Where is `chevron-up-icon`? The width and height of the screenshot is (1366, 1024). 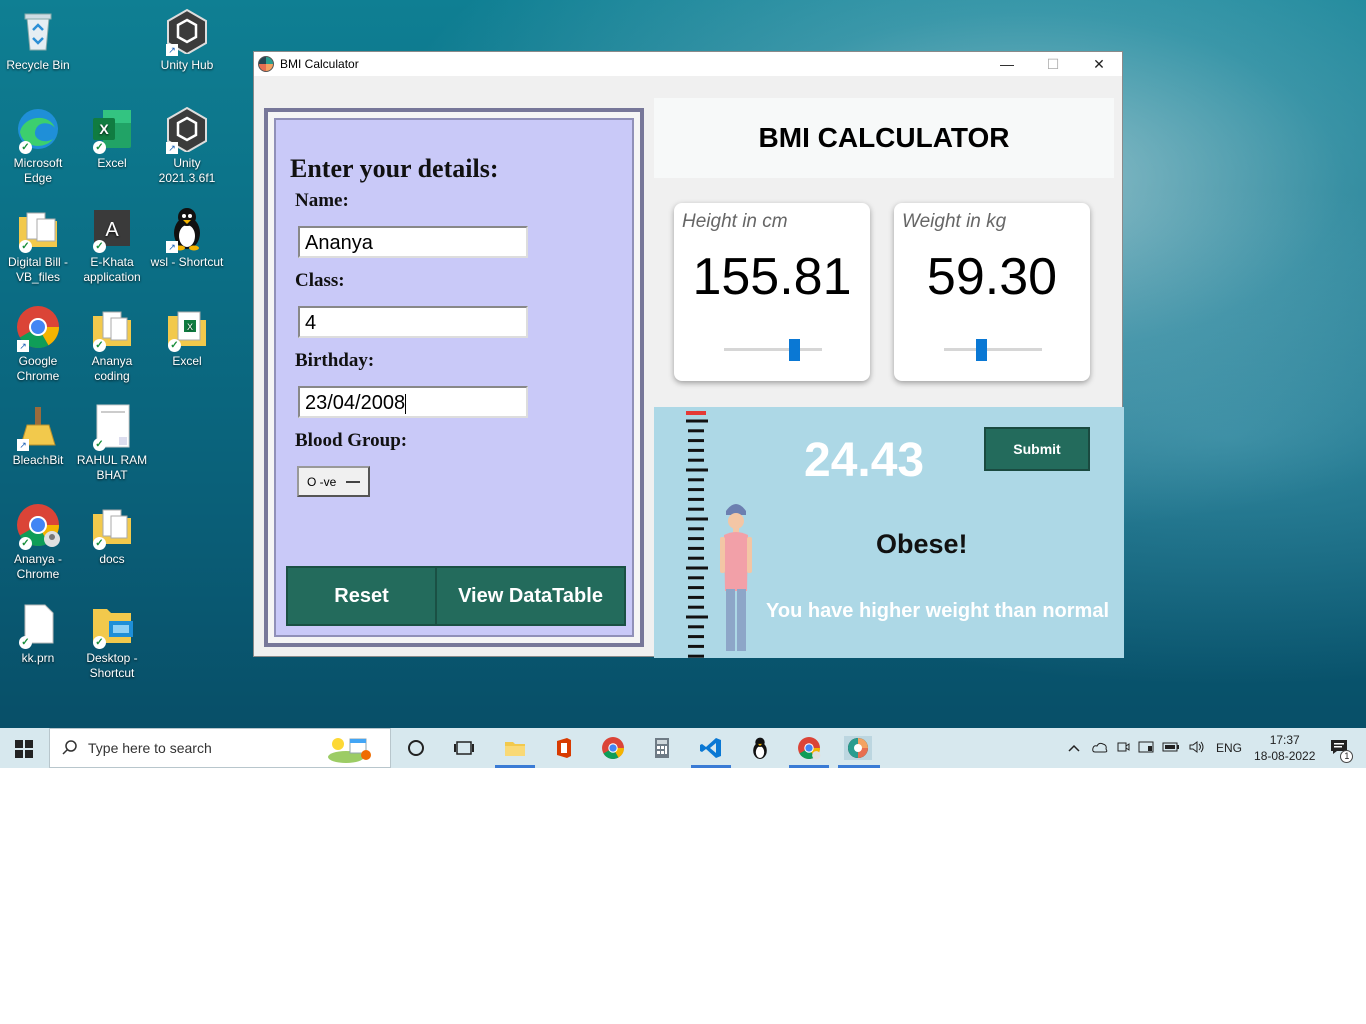
chevron-up-icon is located at coordinates (1074, 748).